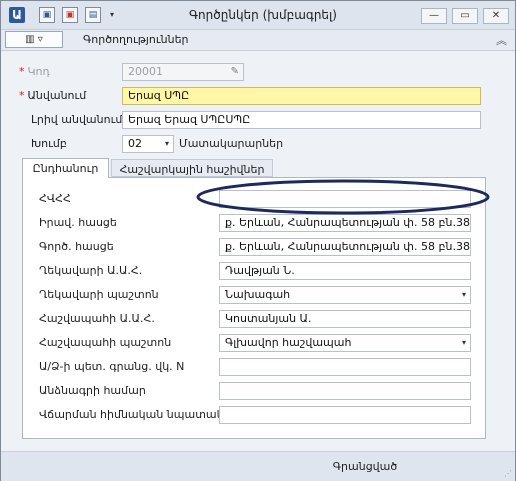  Describe the element at coordinates (49, 143) in the screenshot. I see `group-label: Խումբ` at that location.